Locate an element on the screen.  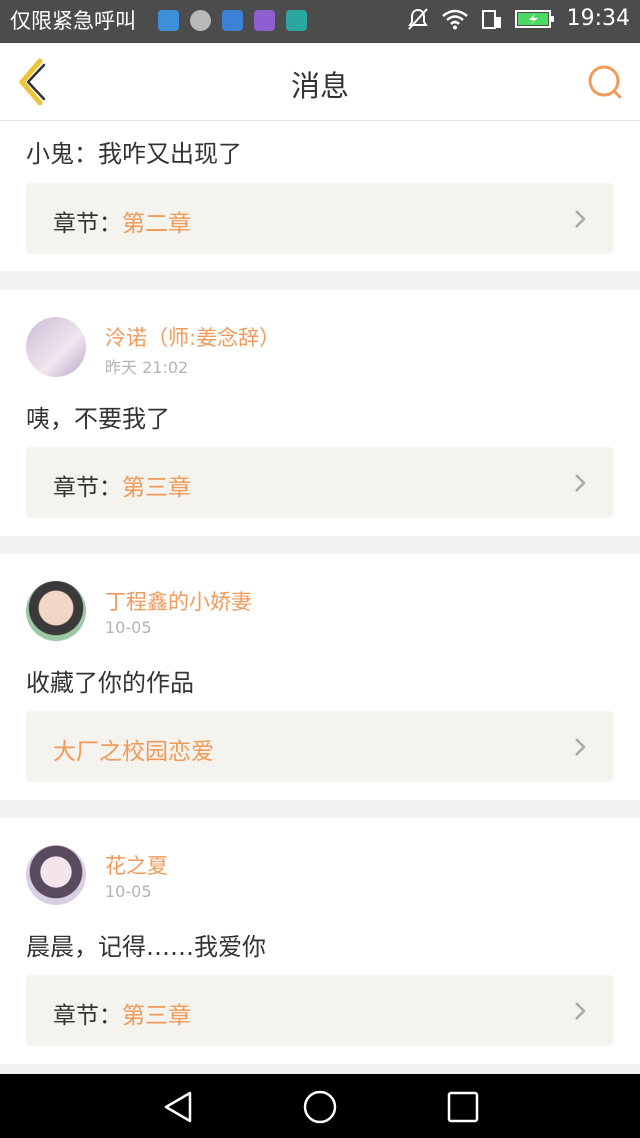
page-title: 消息 is located at coordinates (319, 86).